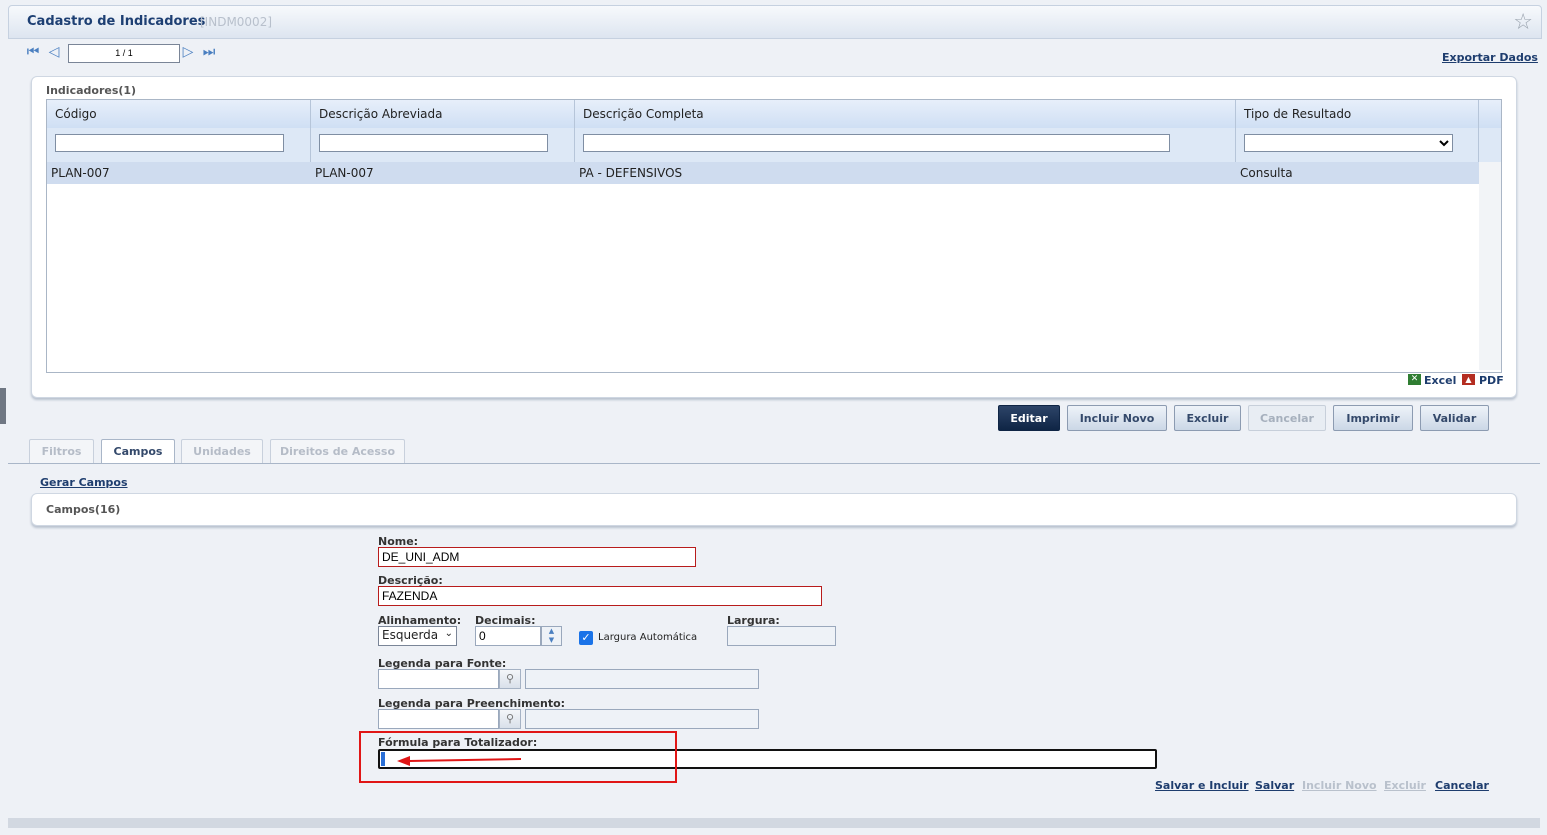 The width and height of the screenshot is (1547, 835). I want to click on cell-descricao-abreviada: PLAN-007, so click(344, 173).